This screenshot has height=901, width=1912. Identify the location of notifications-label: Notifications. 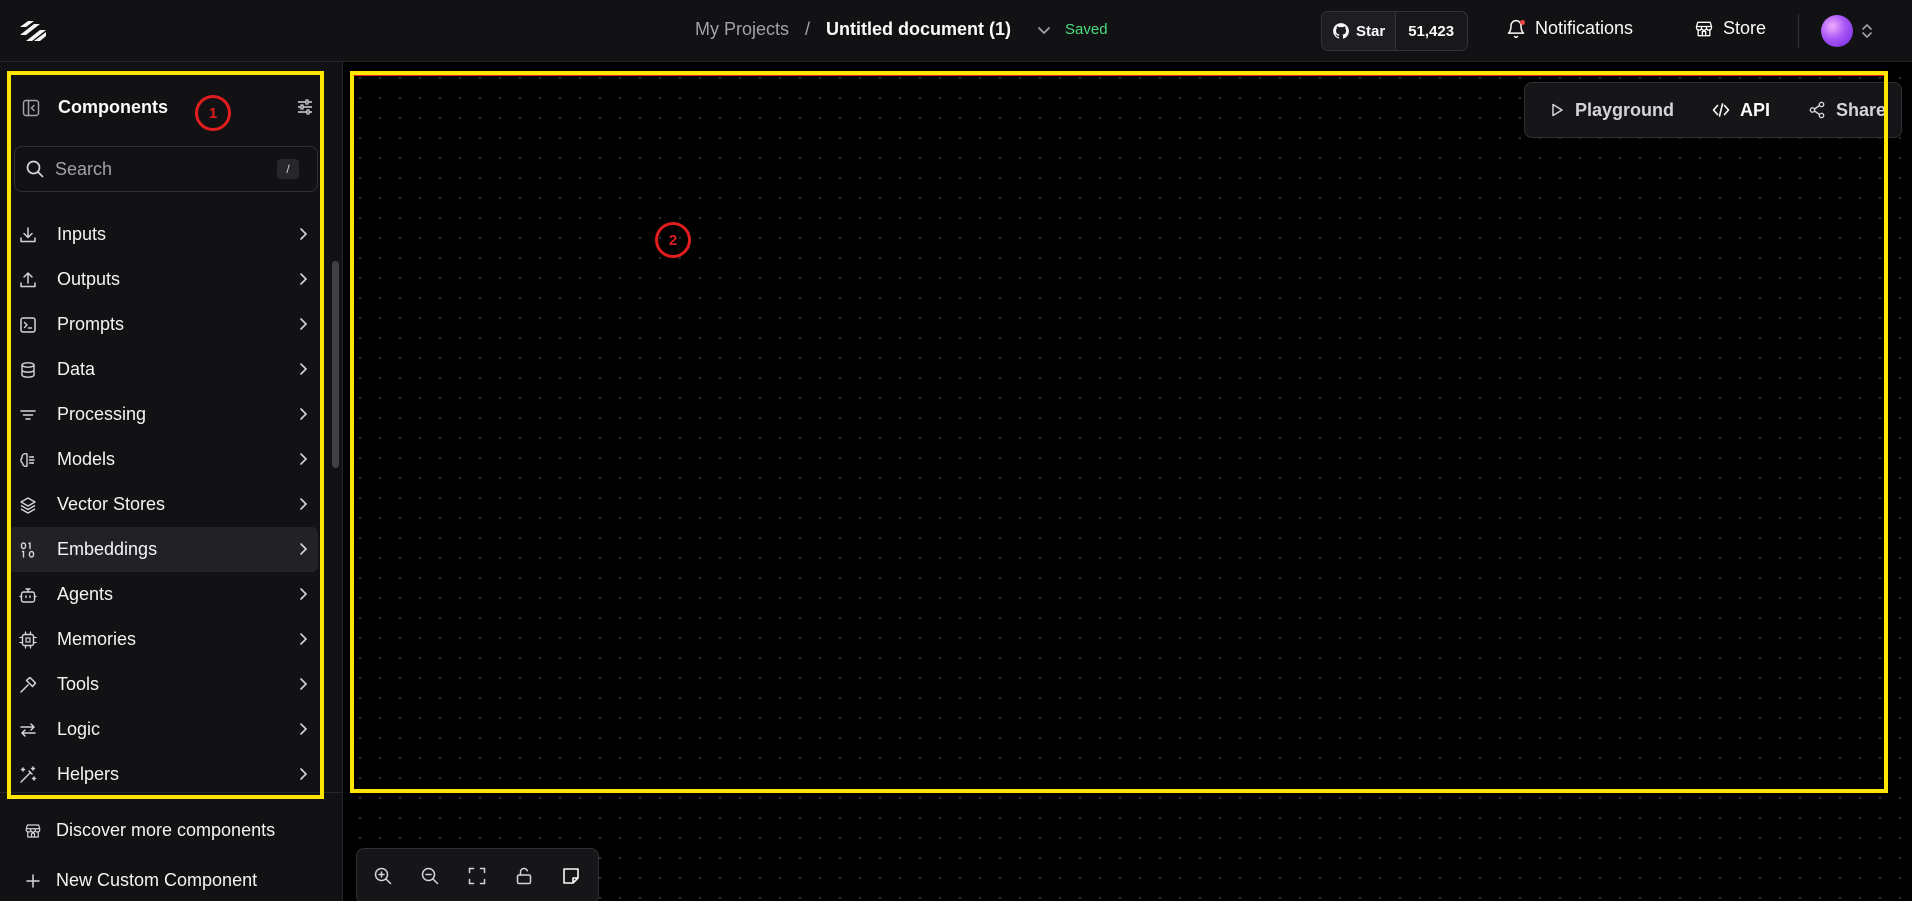
(1584, 28).